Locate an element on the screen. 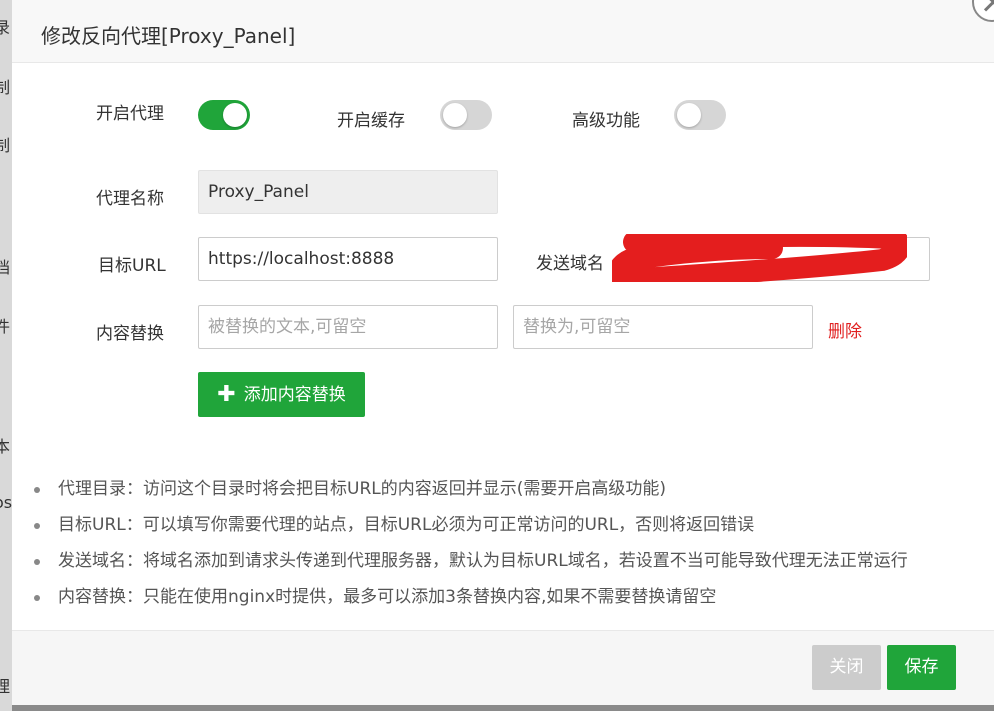 The image size is (994, 711). tip-proxy-dir: 代理目录：访问这个目录时将会把目标URL的内容返回并显示(需要开启高级功能) is located at coordinates (470, 494).